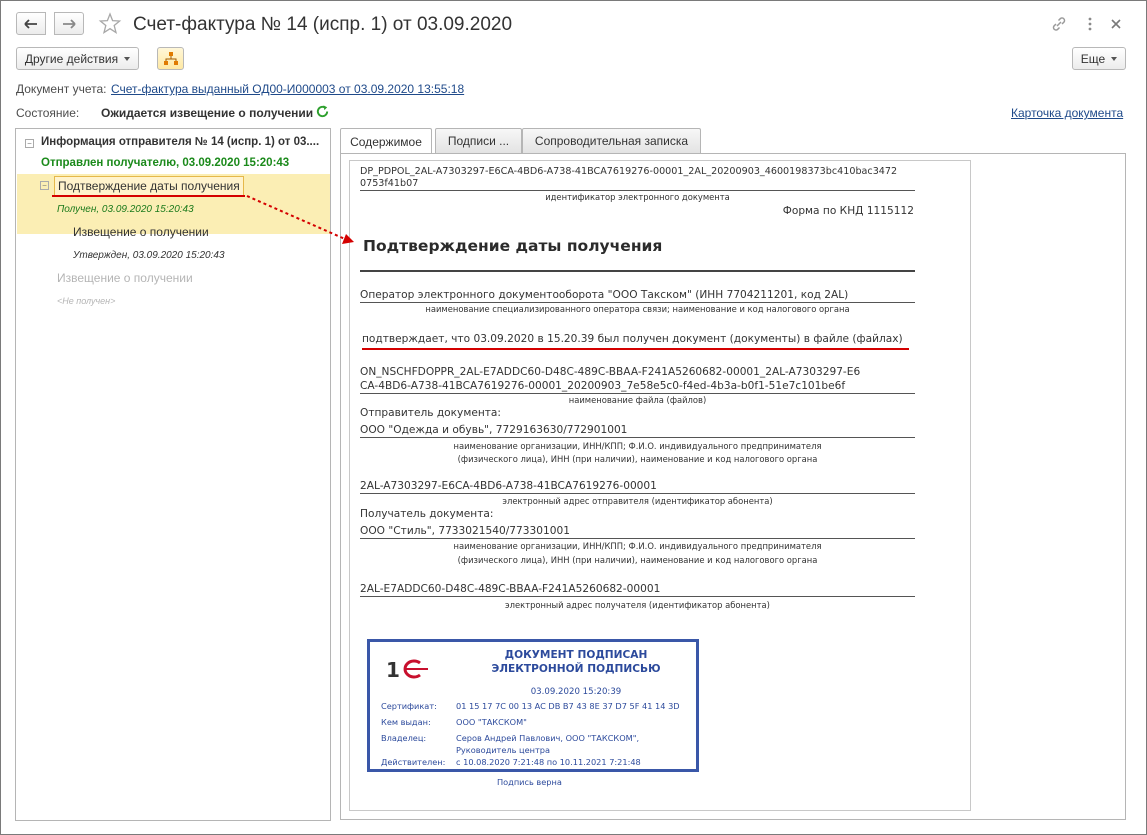 This screenshot has width=1147, height=835. What do you see at coordinates (430, 413) in the screenshot?
I see `sender-label: Отправитель документа:` at bounding box center [430, 413].